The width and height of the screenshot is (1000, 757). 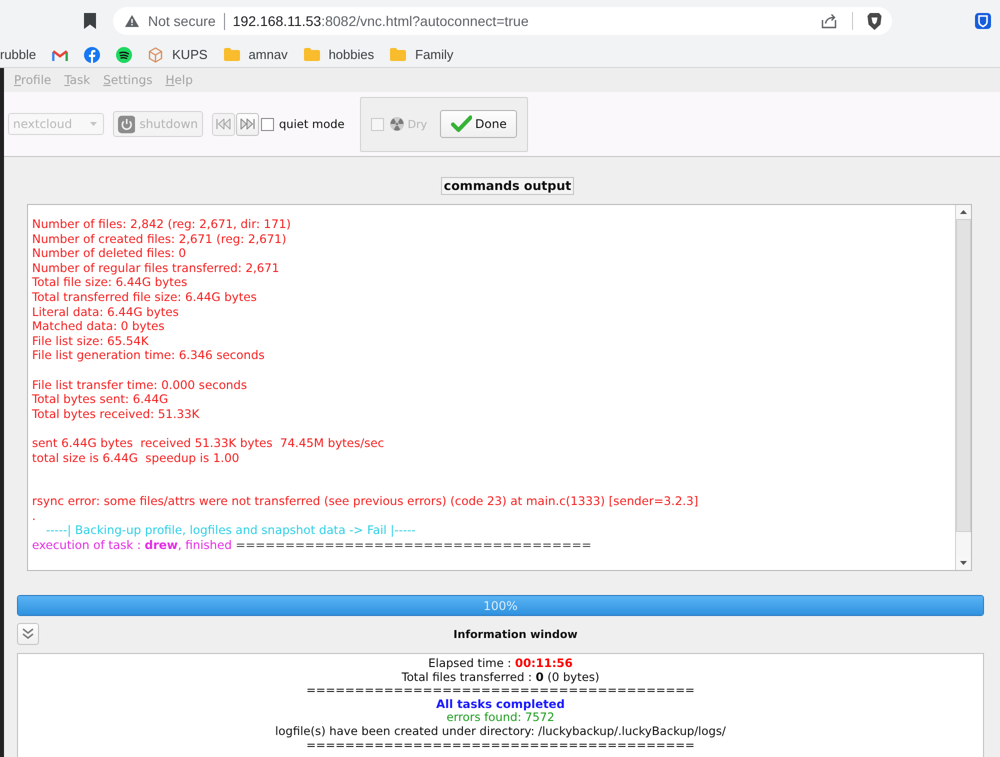 I want to click on output-line: Total bytes received: 51.33K, so click(x=116, y=414).